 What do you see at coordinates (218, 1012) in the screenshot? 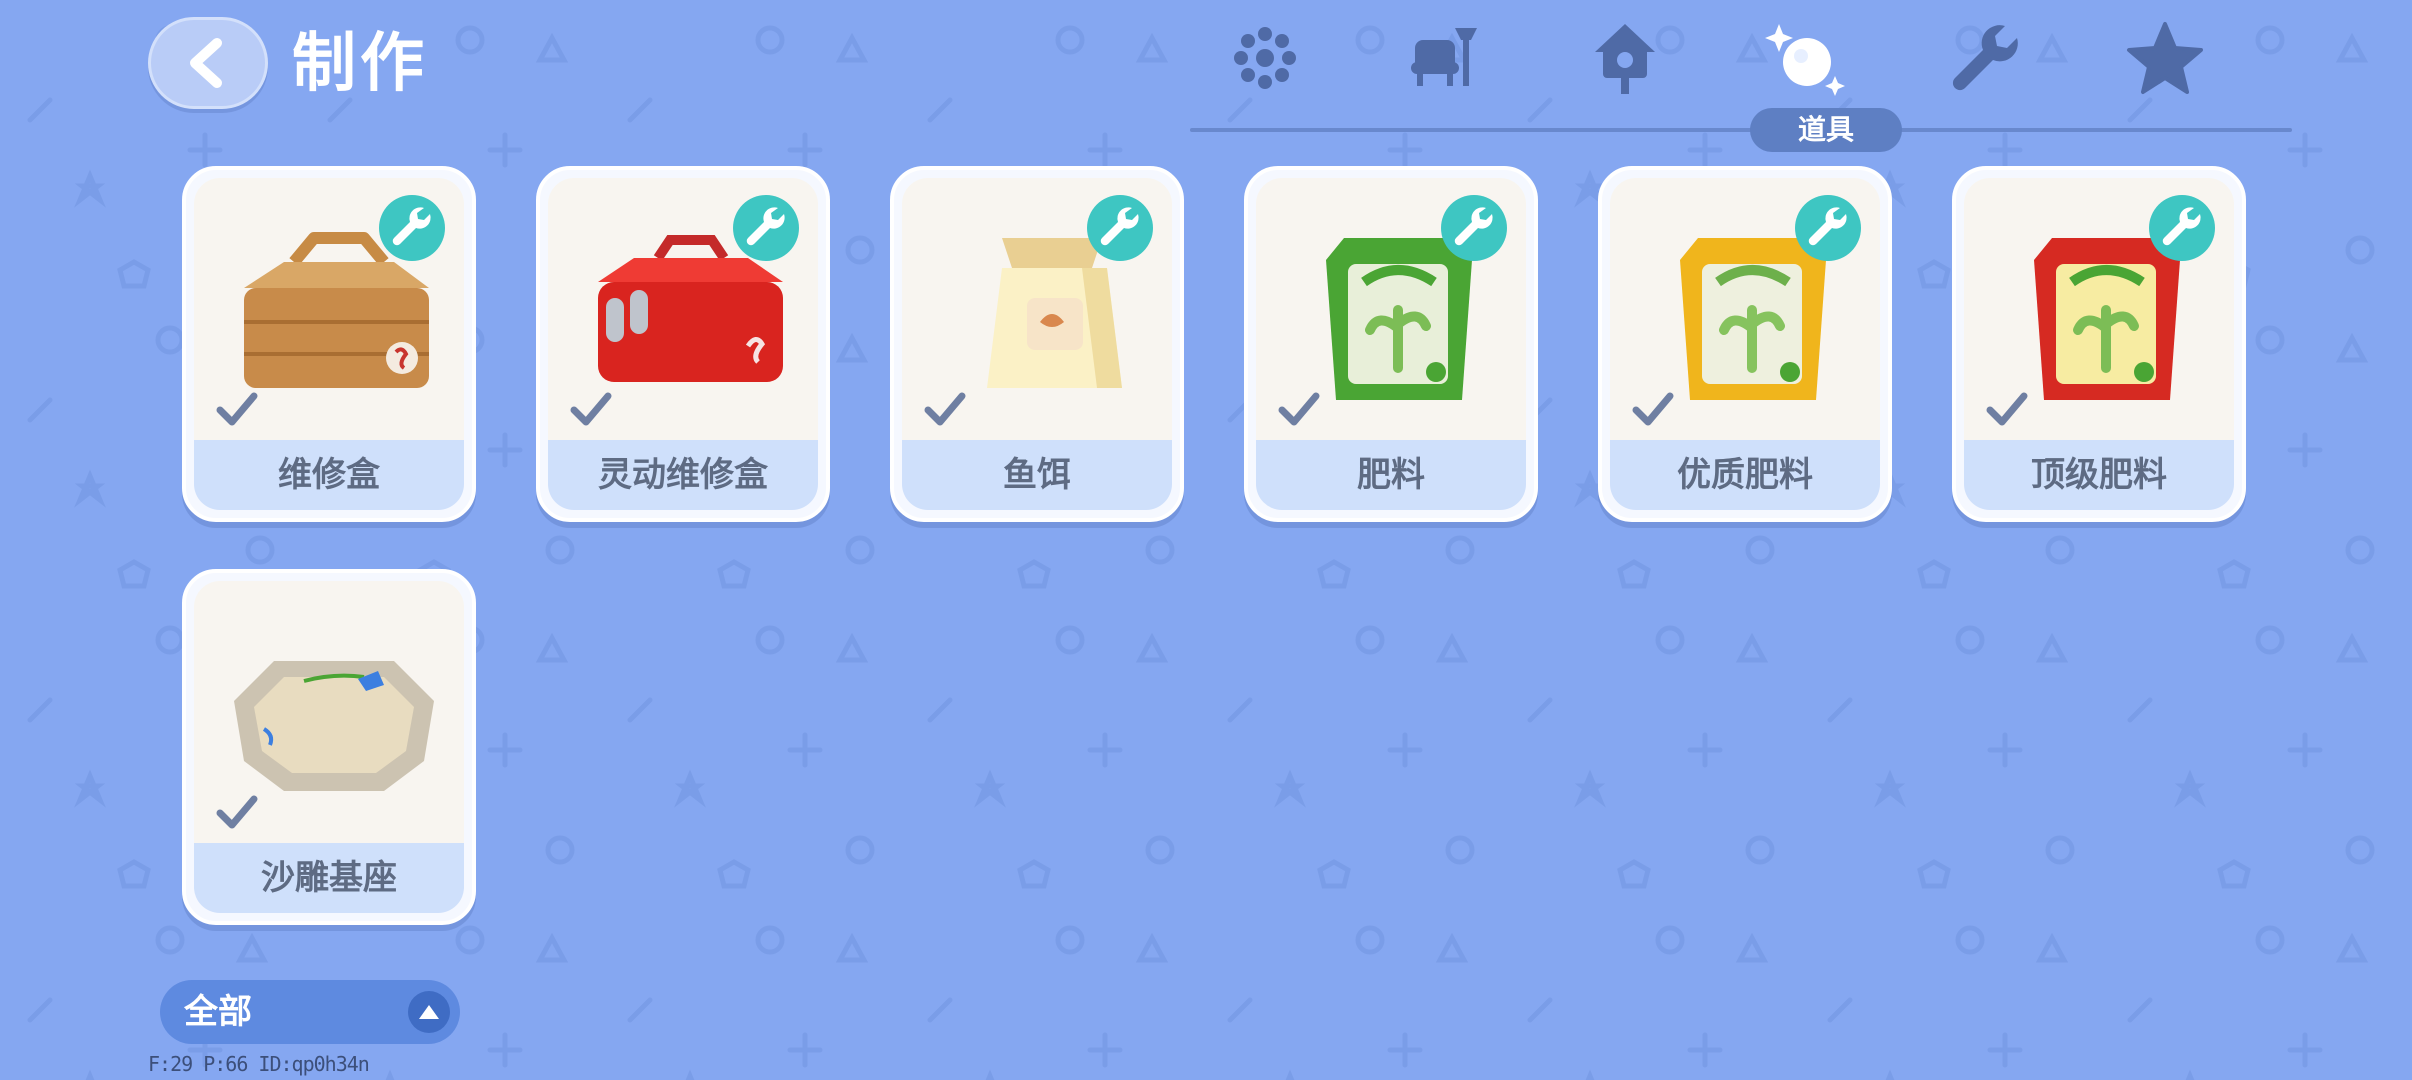
I see `filter-label: 全部` at bounding box center [218, 1012].